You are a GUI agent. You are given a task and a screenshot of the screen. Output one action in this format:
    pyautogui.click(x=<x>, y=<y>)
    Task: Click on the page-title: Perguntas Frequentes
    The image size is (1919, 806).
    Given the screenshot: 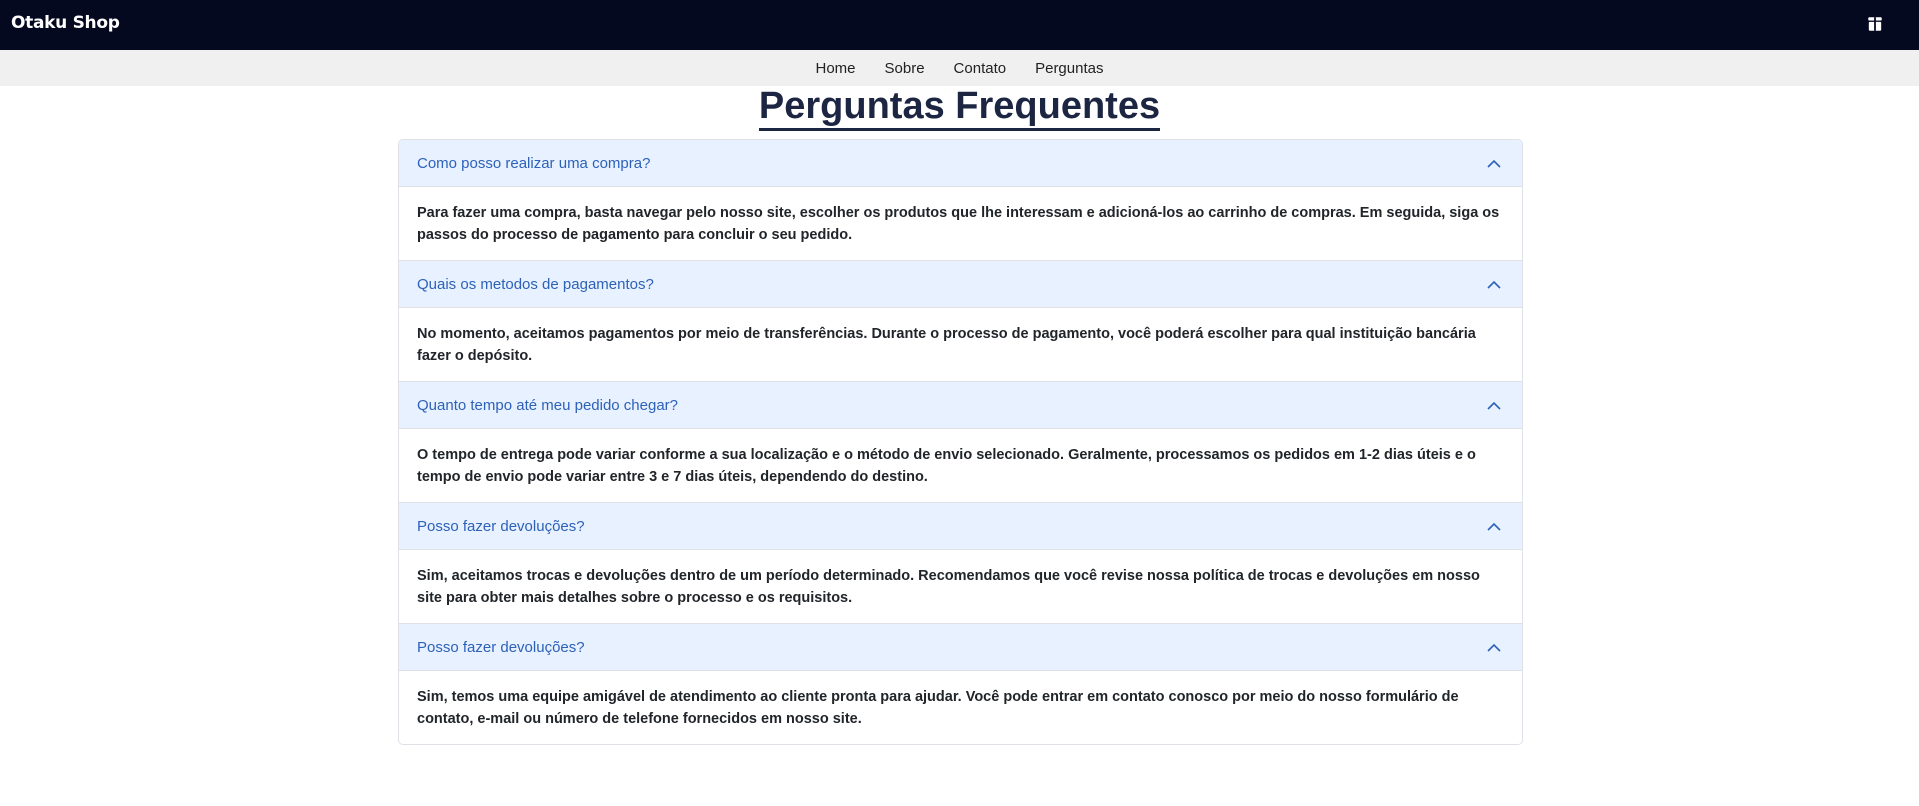 What is the action you would take?
    pyautogui.click(x=959, y=107)
    